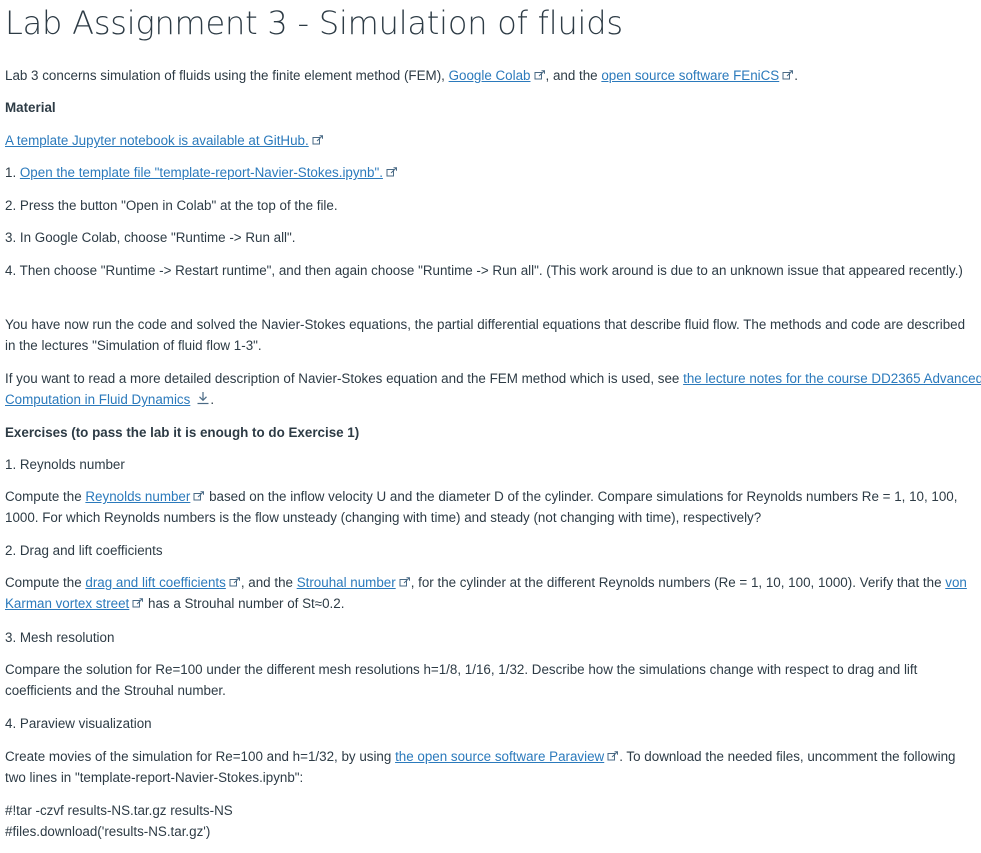 The height and width of the screenshot is (853, 981). Describe the element at coordinates (84, 550) in the screenshot. I see `exercise-2-heading: 2. Drag and lift coefficients` at that location.